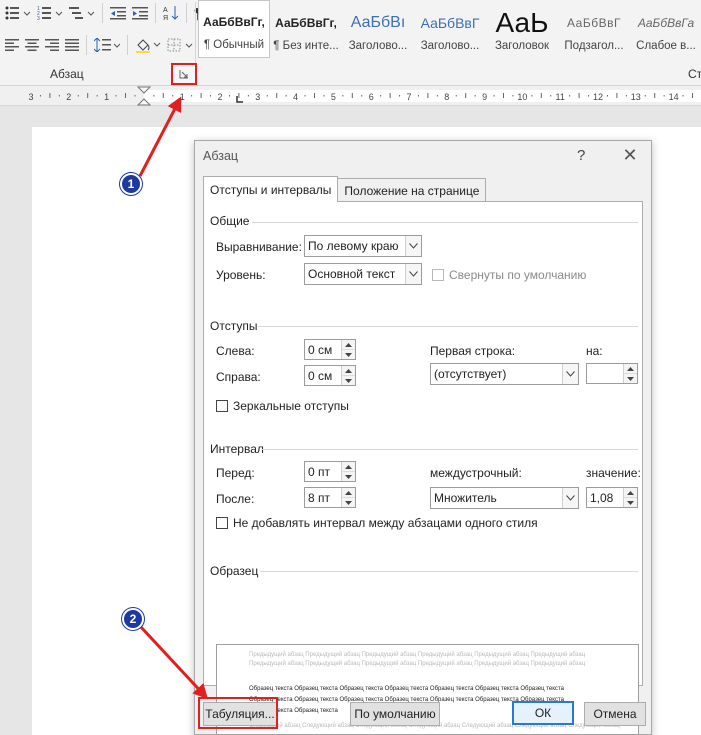 The image size is (701, 735). I want to click on align-left-icon, so click(12, 45).